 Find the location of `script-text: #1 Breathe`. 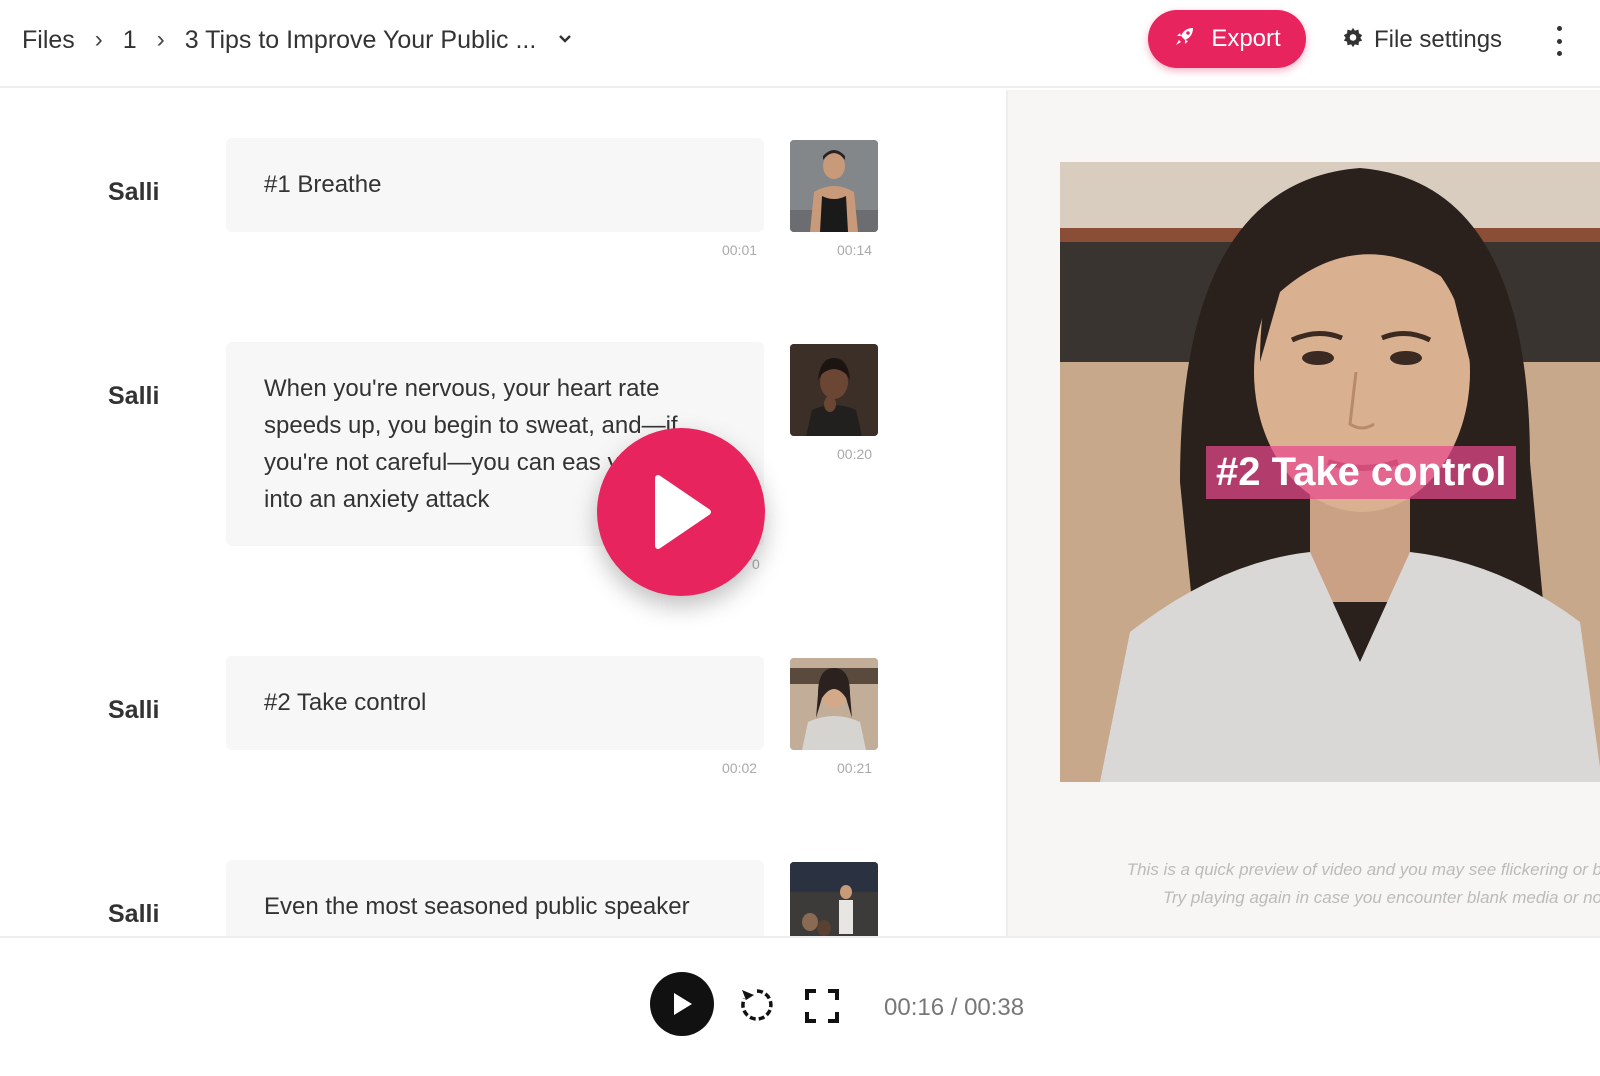

script-text: #1 Breathe is located at coordinates (495, 185).